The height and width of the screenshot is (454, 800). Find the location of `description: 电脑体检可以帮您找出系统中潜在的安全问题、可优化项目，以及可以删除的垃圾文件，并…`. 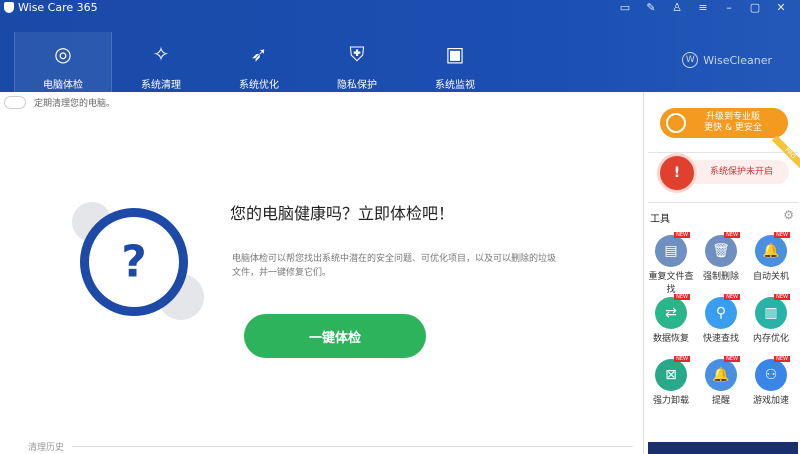

description: 电脑体检可以帮您找出系统中潜在的安全问题、可优化项目，以及可以删除的垃圾文件，并… is located at coordinates (394, 266).